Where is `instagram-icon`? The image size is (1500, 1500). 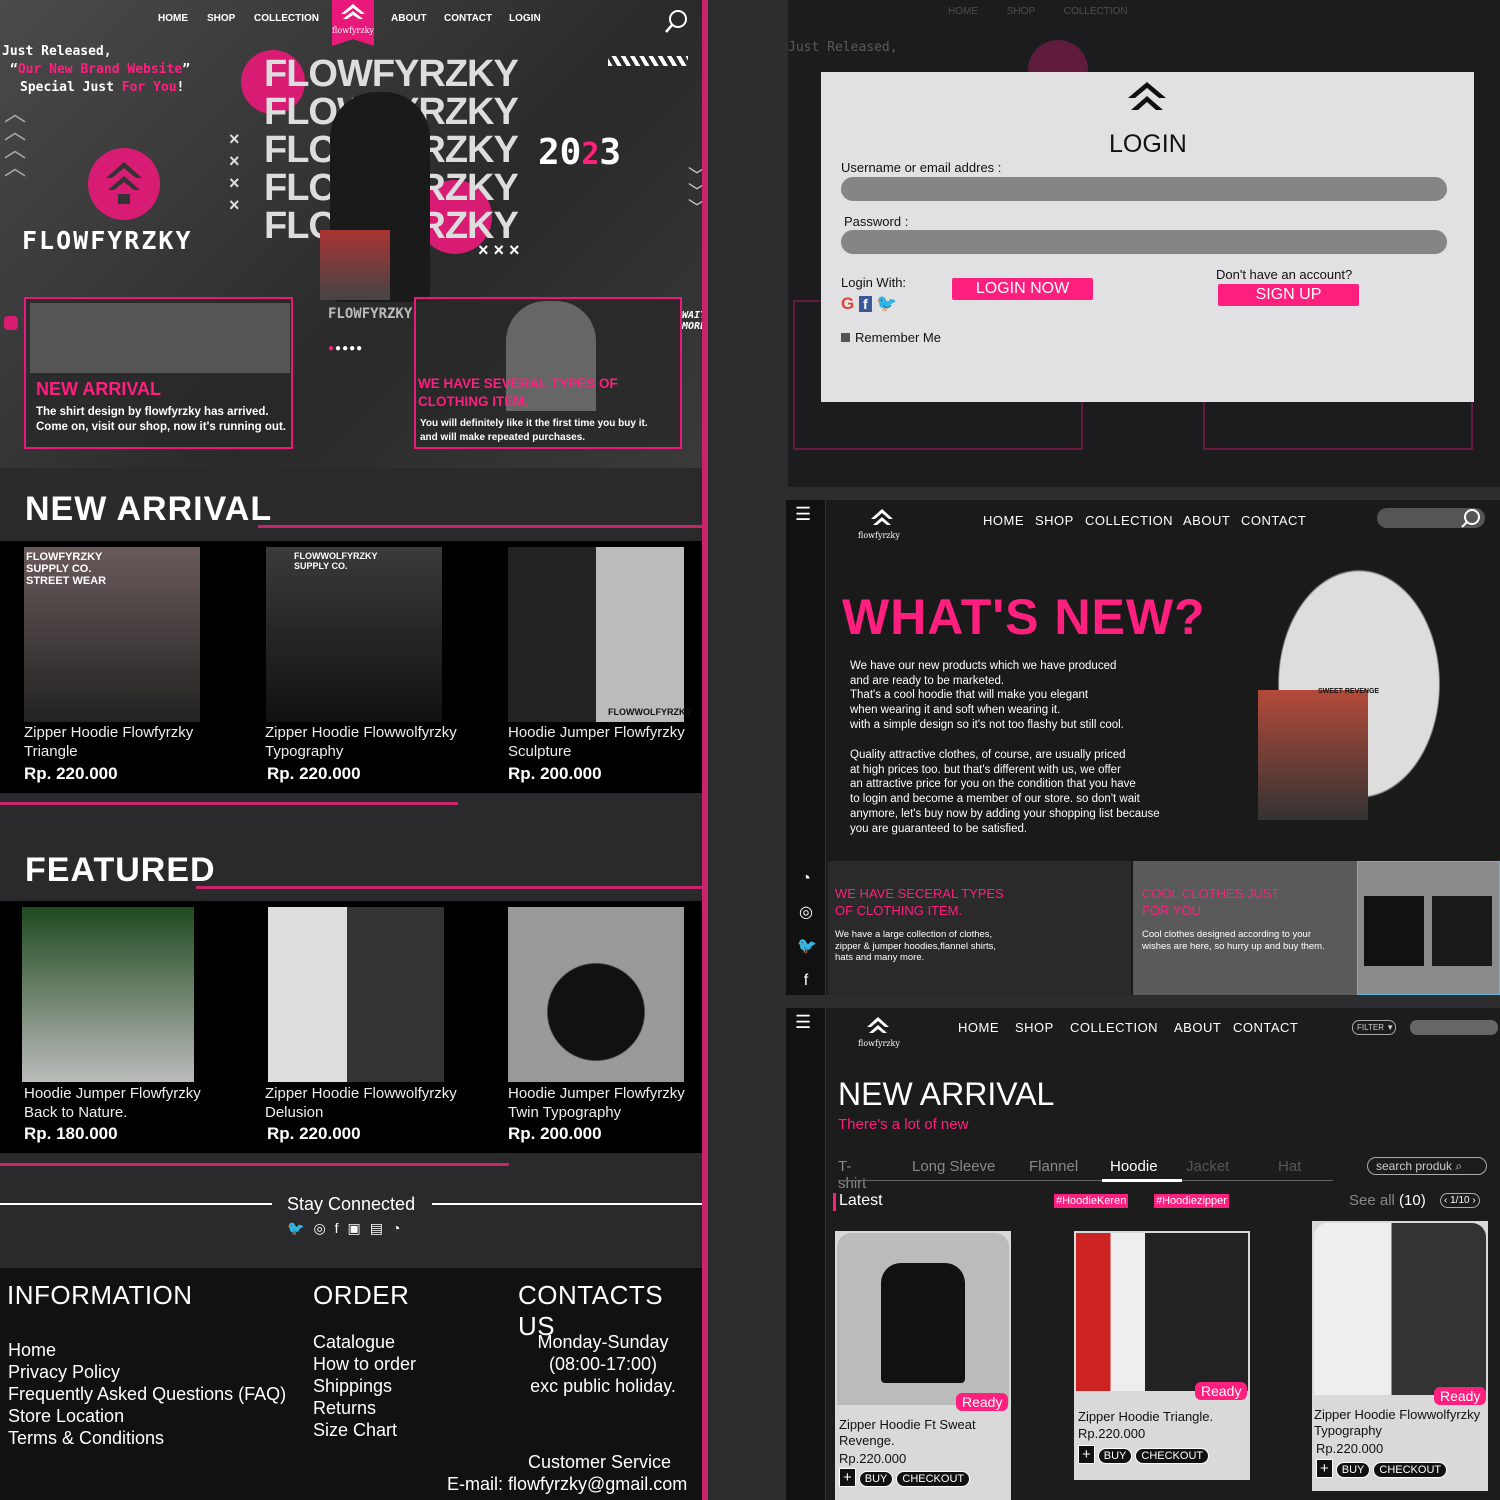
instagram-icon is located at coordinates (11, 323).